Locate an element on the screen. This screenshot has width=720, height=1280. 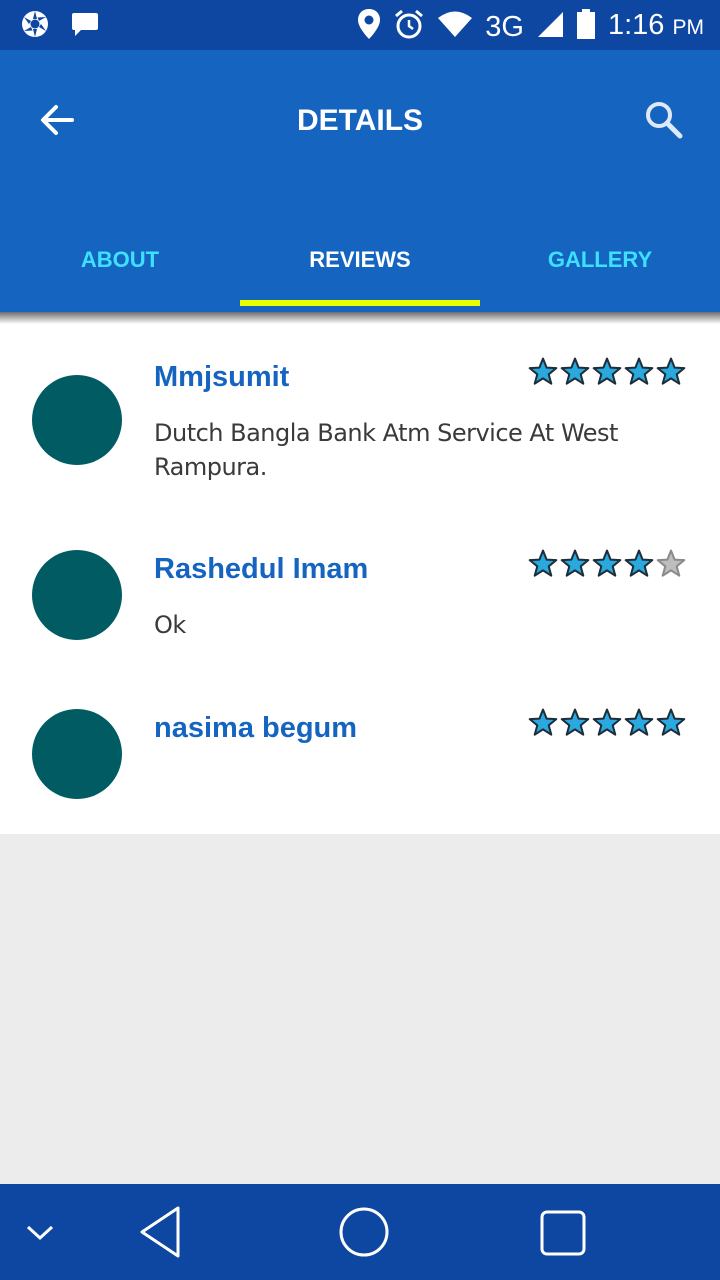
active-tab-indicator is located at coordinates (360, 303).